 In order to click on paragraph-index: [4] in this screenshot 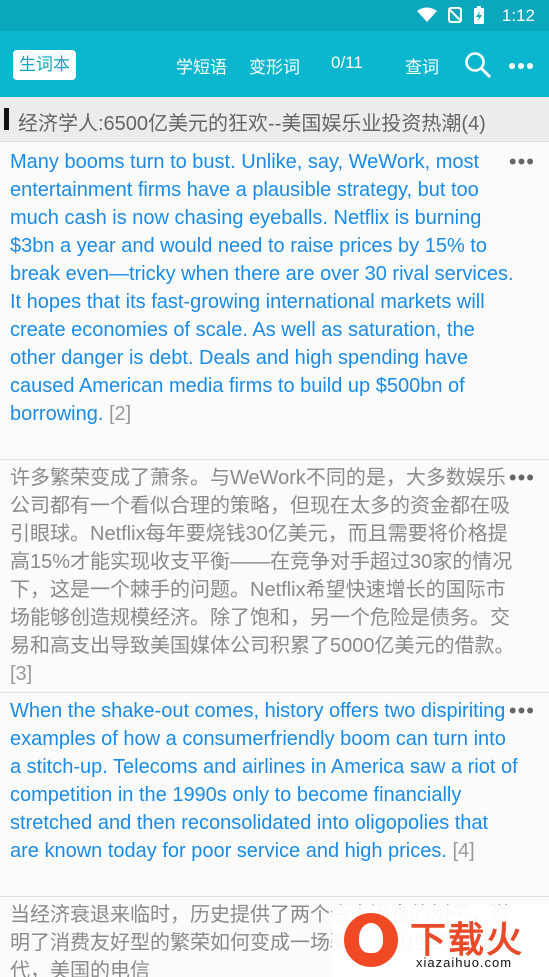, I will do `click(463, 851)`.